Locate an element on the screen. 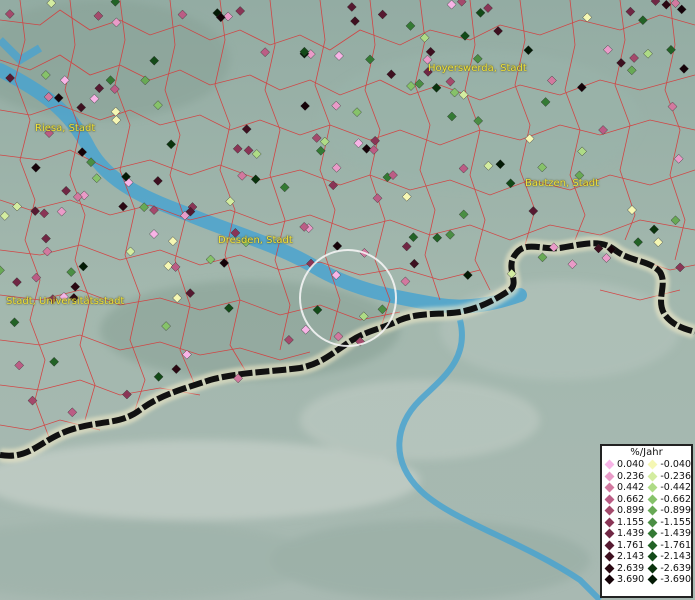  legend-row: -2.143 is located at coordinates (669, 557).